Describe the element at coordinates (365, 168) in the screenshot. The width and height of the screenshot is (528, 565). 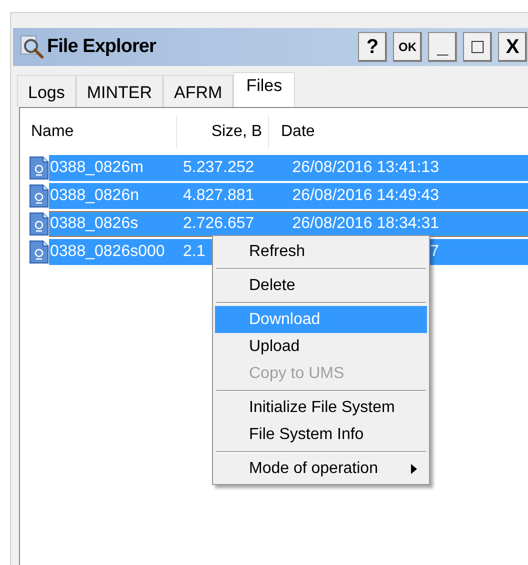
I see `file-date: 26/08/2016 13:41:13` at that location.